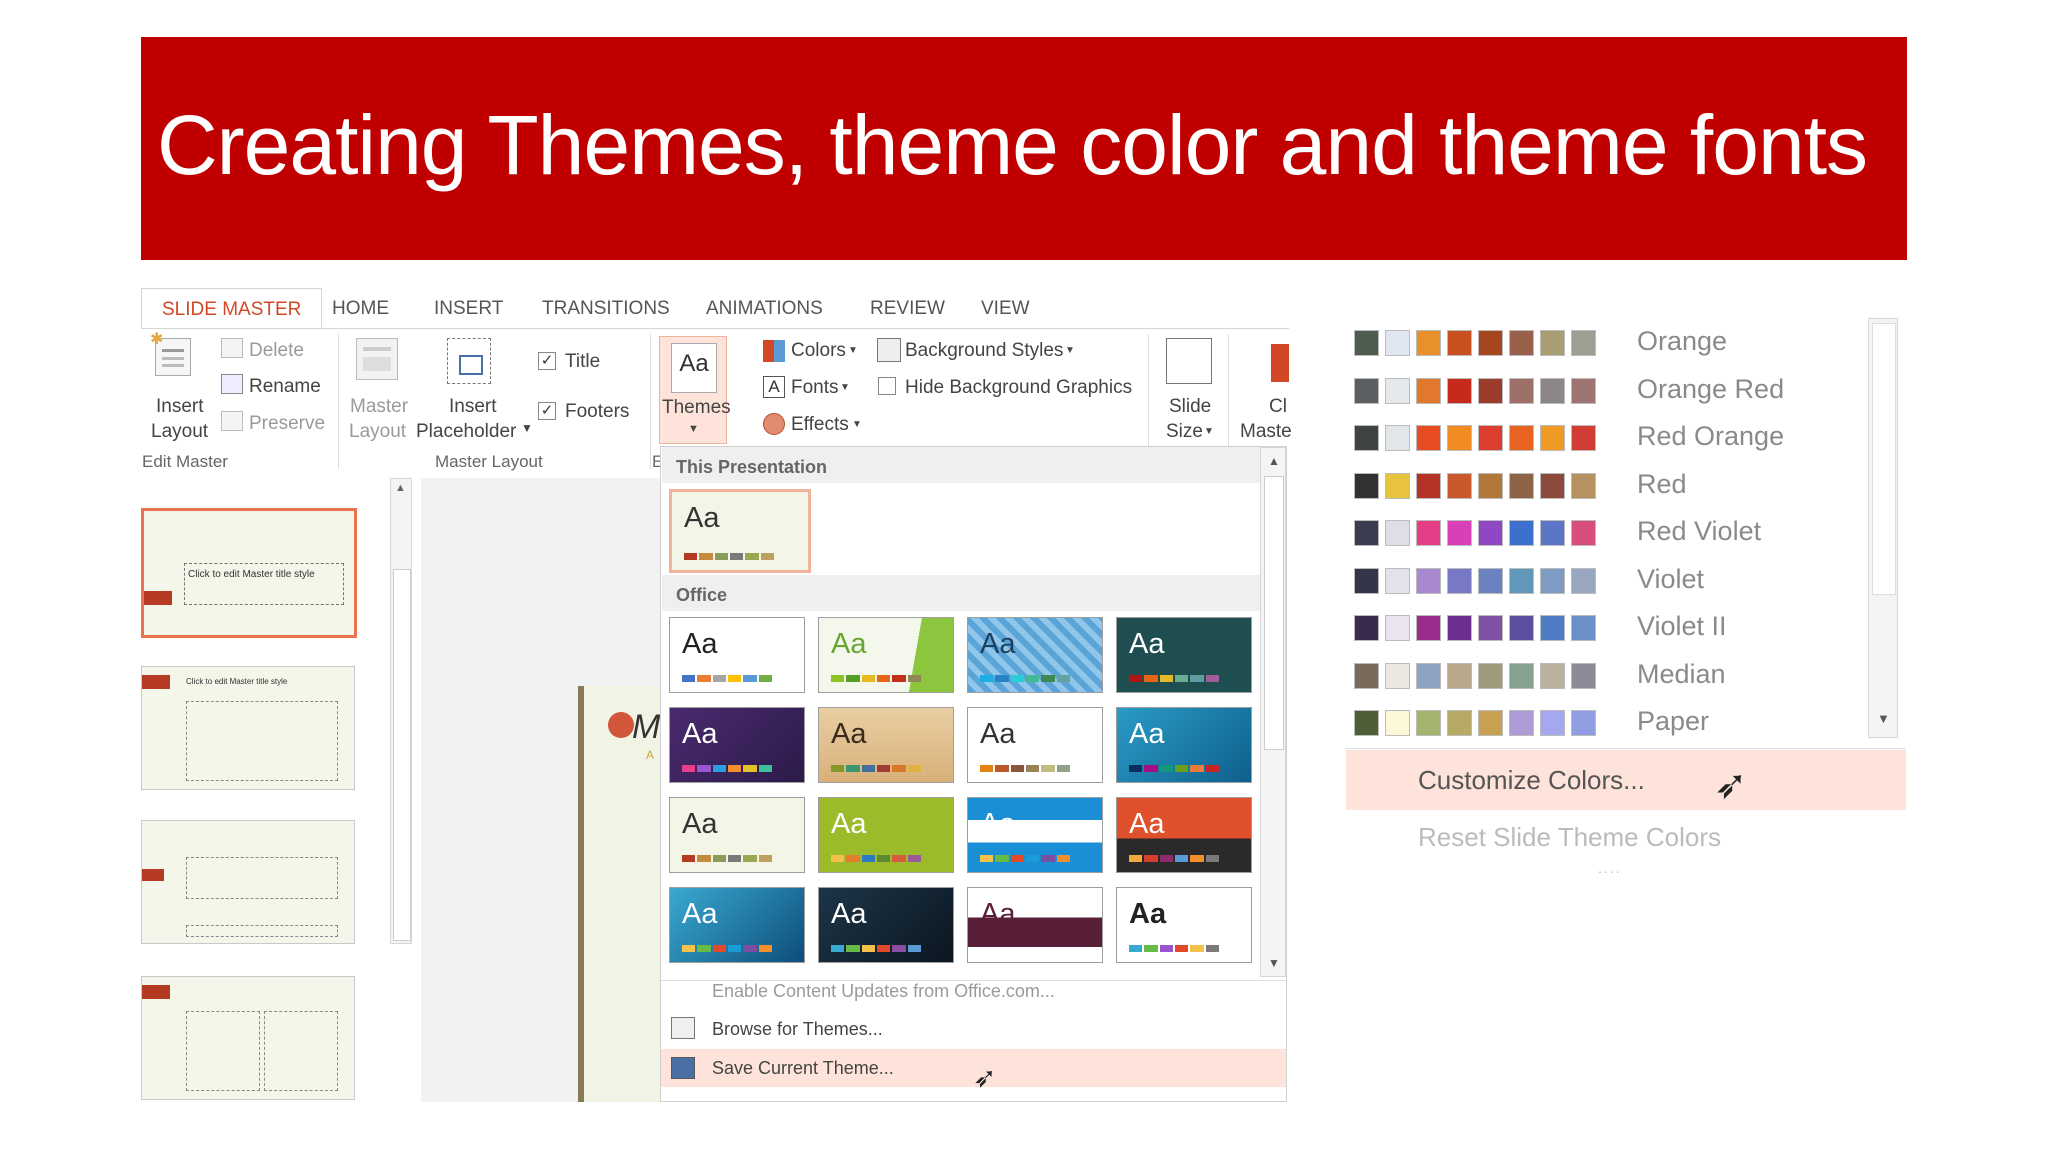 The height and width of the screenshot is (1152, 2048). I want to click on background-styles-button: Background Styles, so click(984, 351).